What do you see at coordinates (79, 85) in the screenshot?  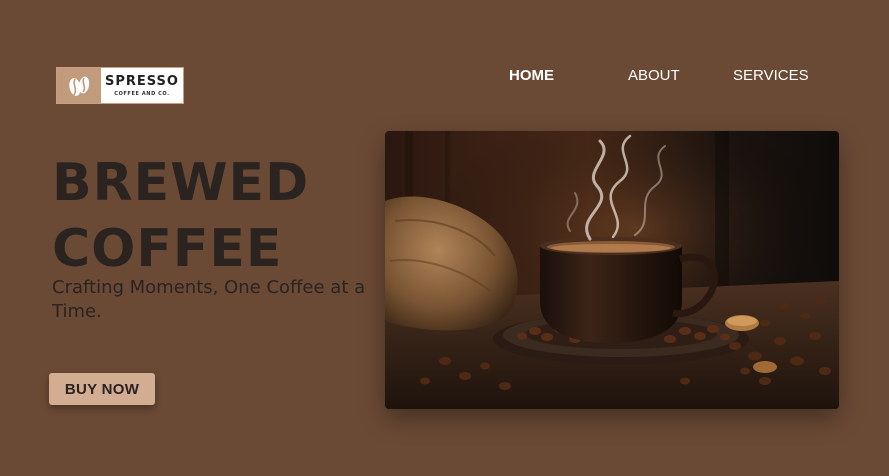 I see `coffee-bean-icon` at bounding box center [79, 85].